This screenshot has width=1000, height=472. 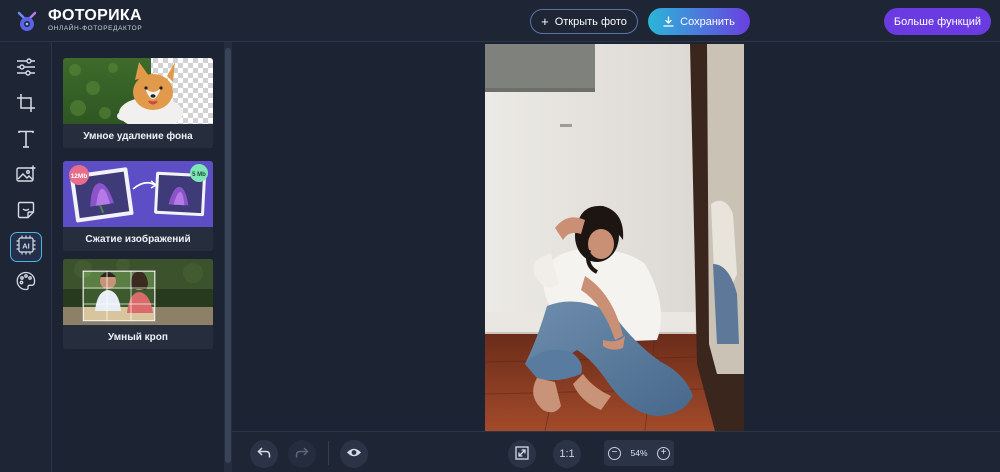 I want to click on text-icon, so click(x=26, y=141).